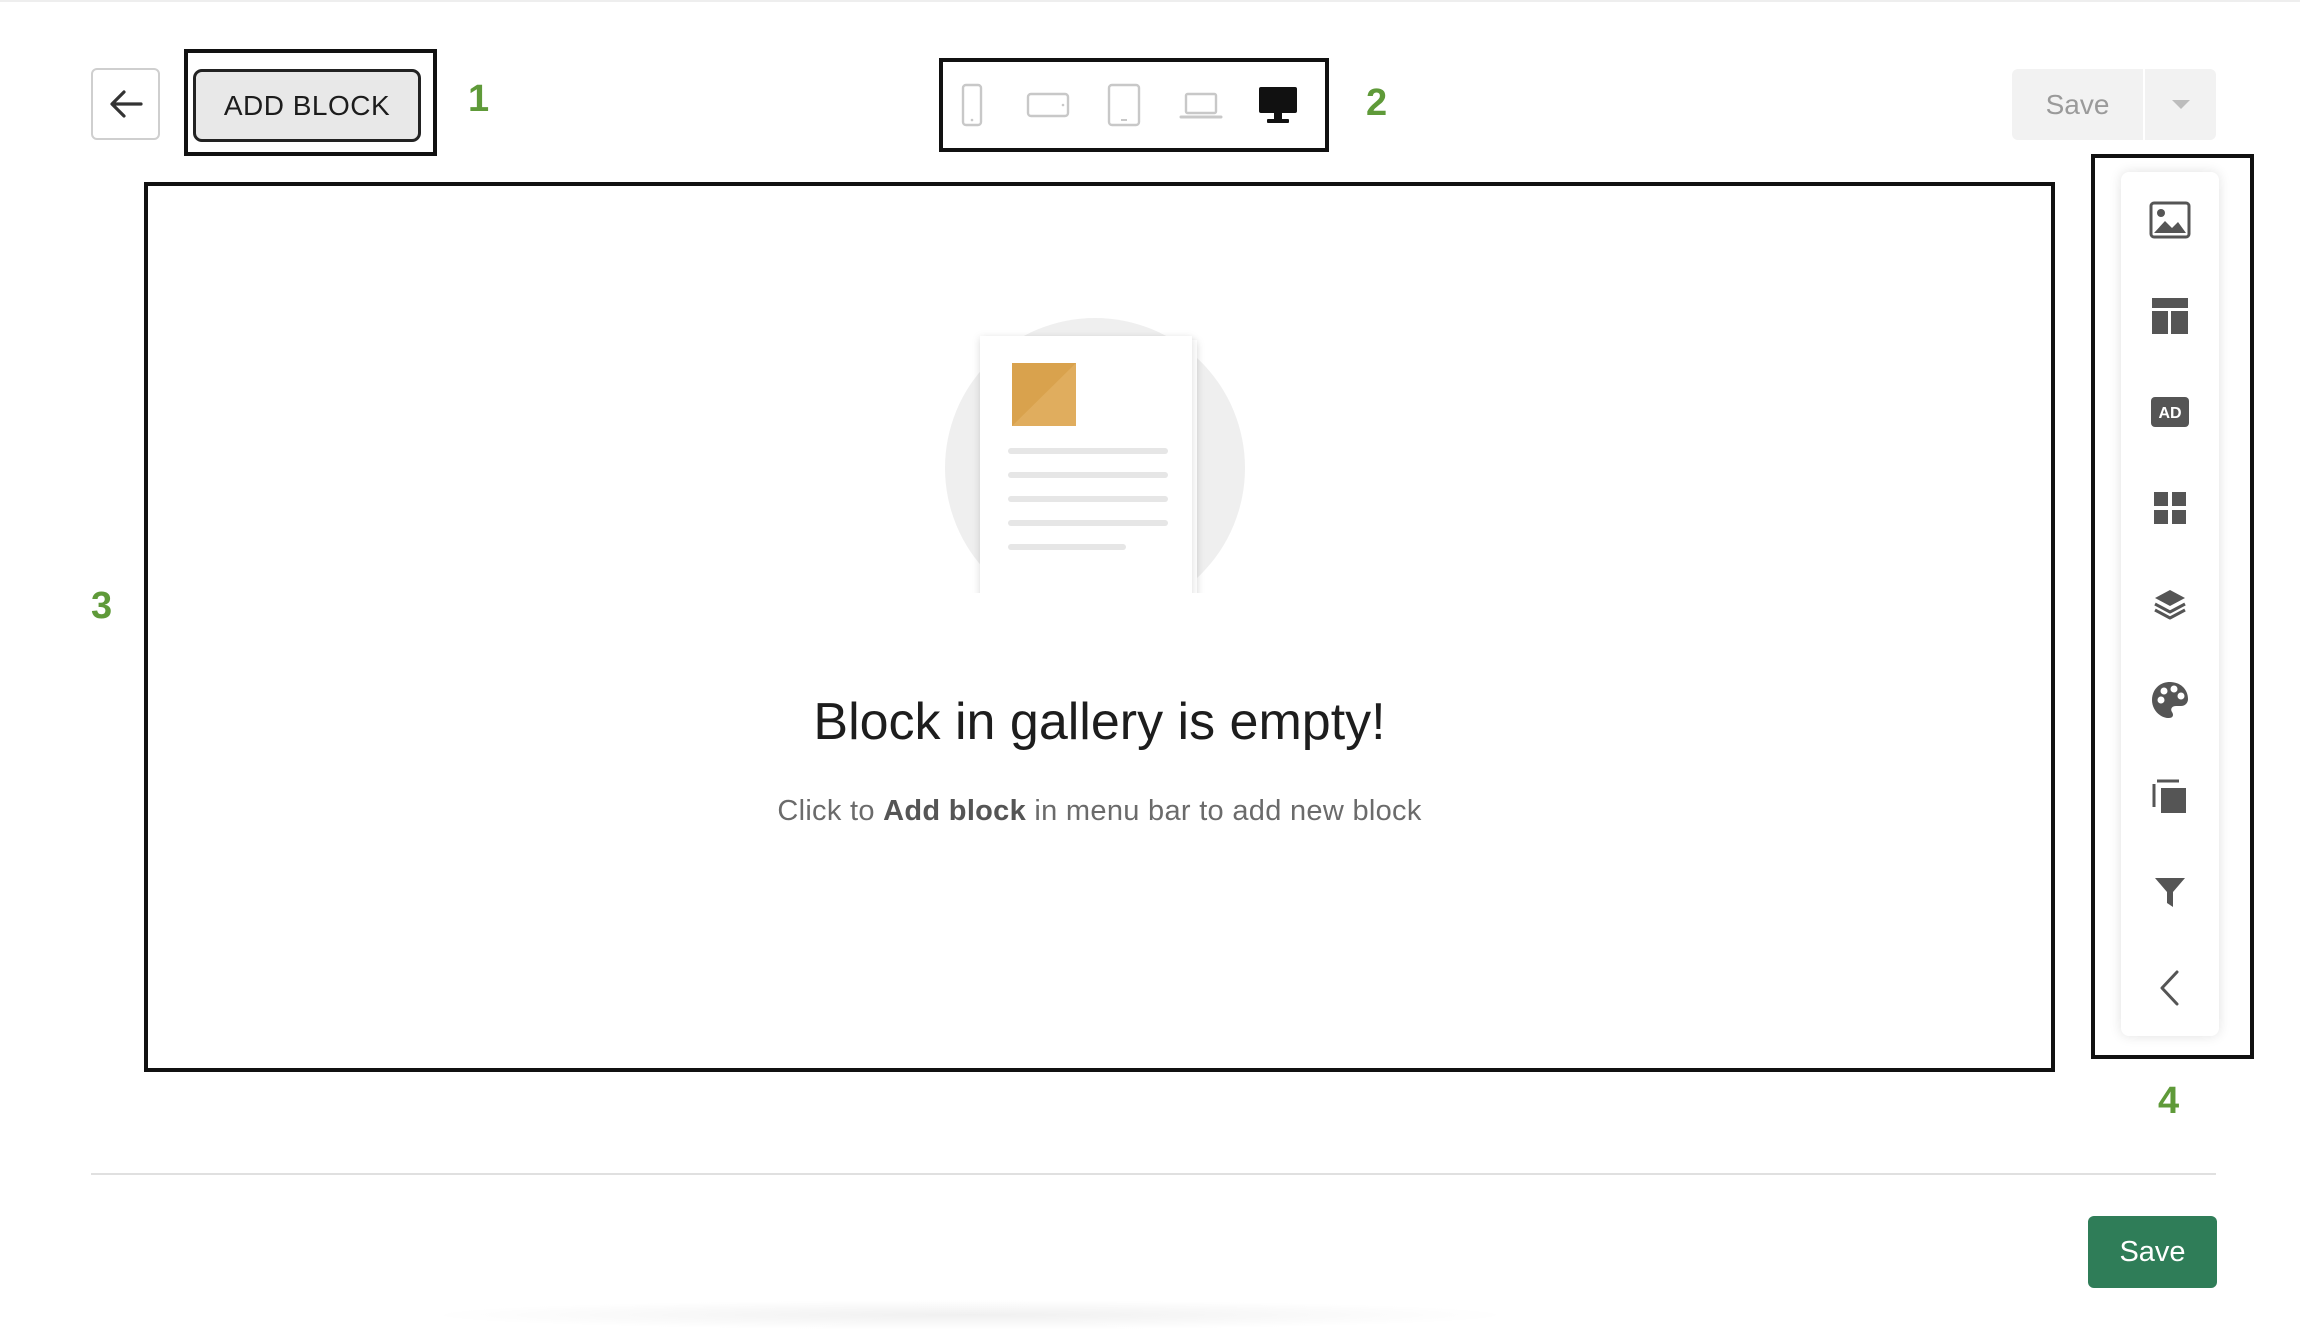 This screenshot has height=1330, width=2300. I want to click on laptop-icon, so click(1201, 105).